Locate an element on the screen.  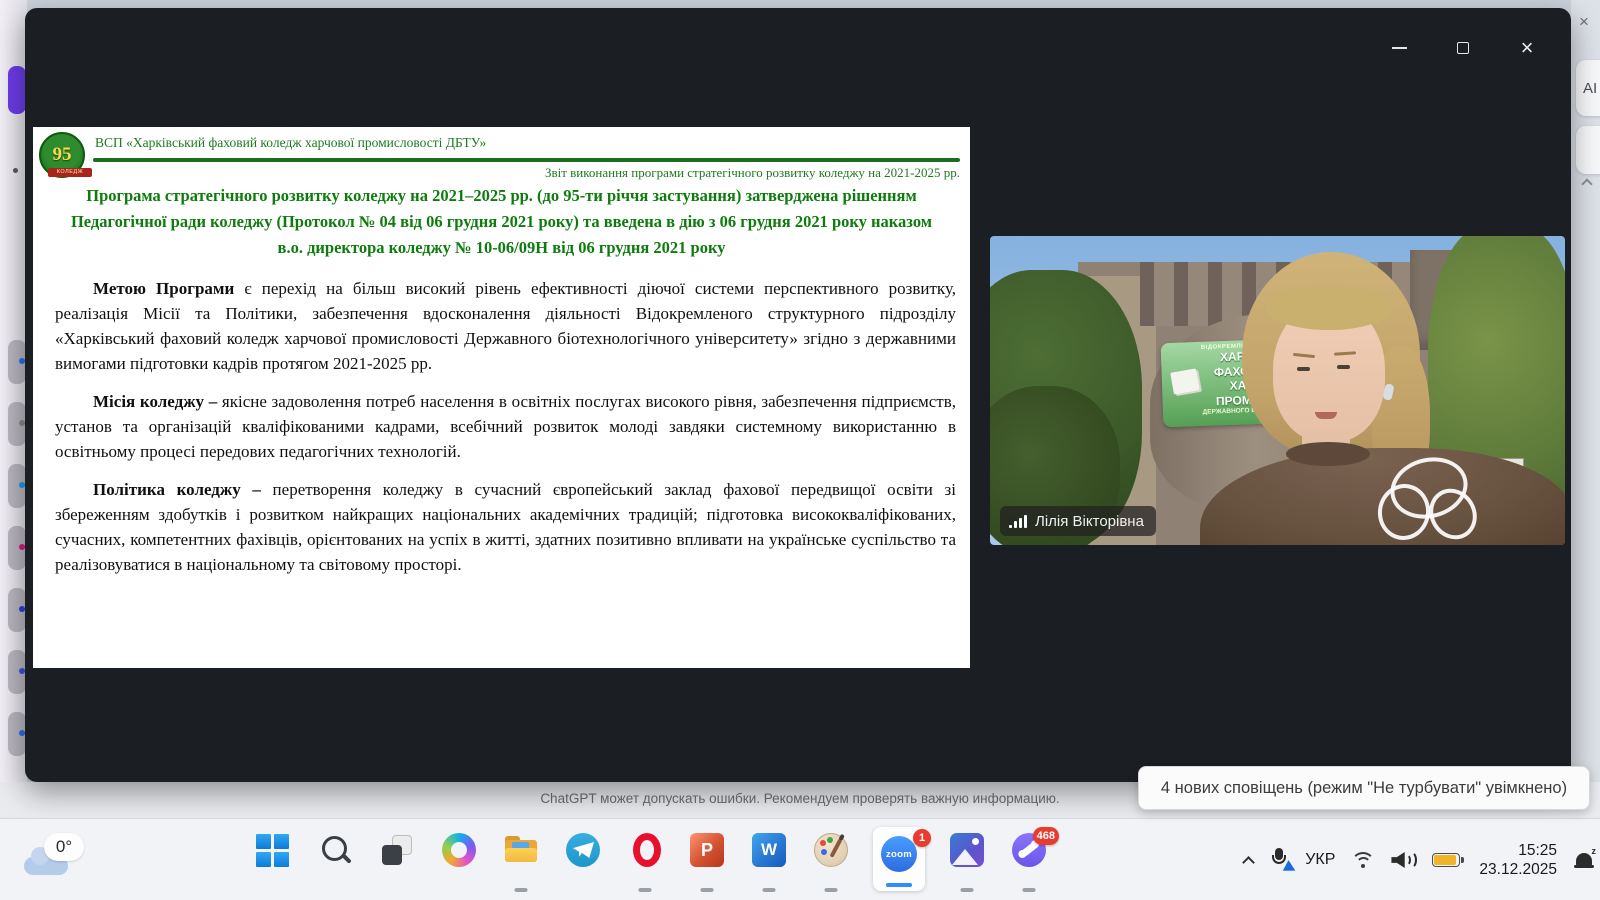
windows-logo-icon is located at coordinates (273, 850).